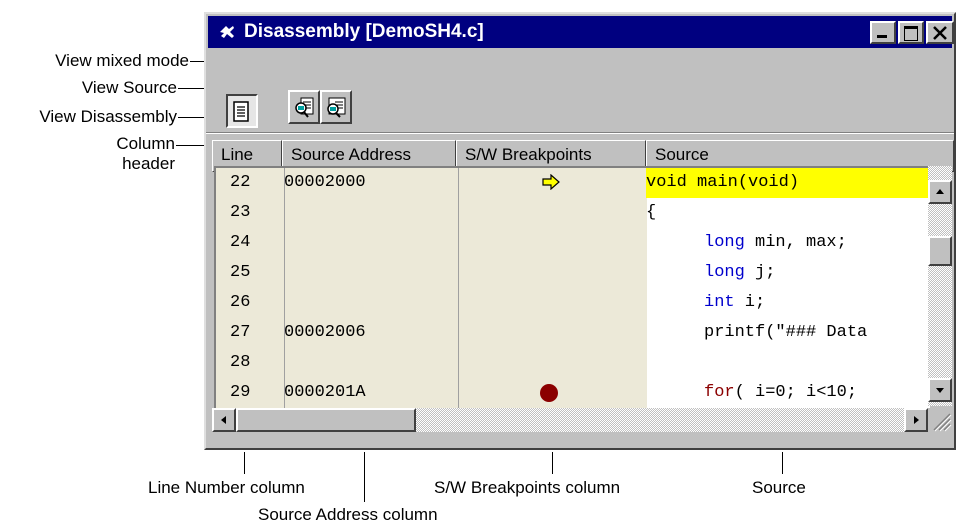  I want to click on callout-source-address-column: Source Address column, so click(348, 514).